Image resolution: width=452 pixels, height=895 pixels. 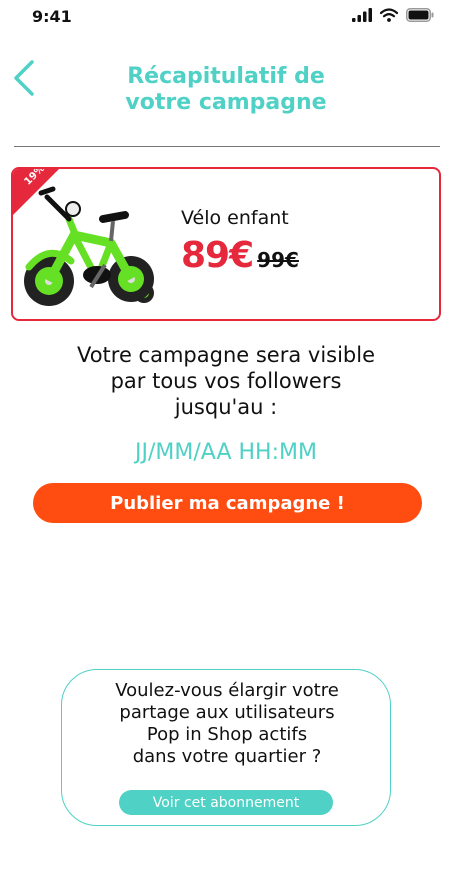 I want to click on promo-line-1: Voulez-vous élargir votre, so click(x=227, y=690).